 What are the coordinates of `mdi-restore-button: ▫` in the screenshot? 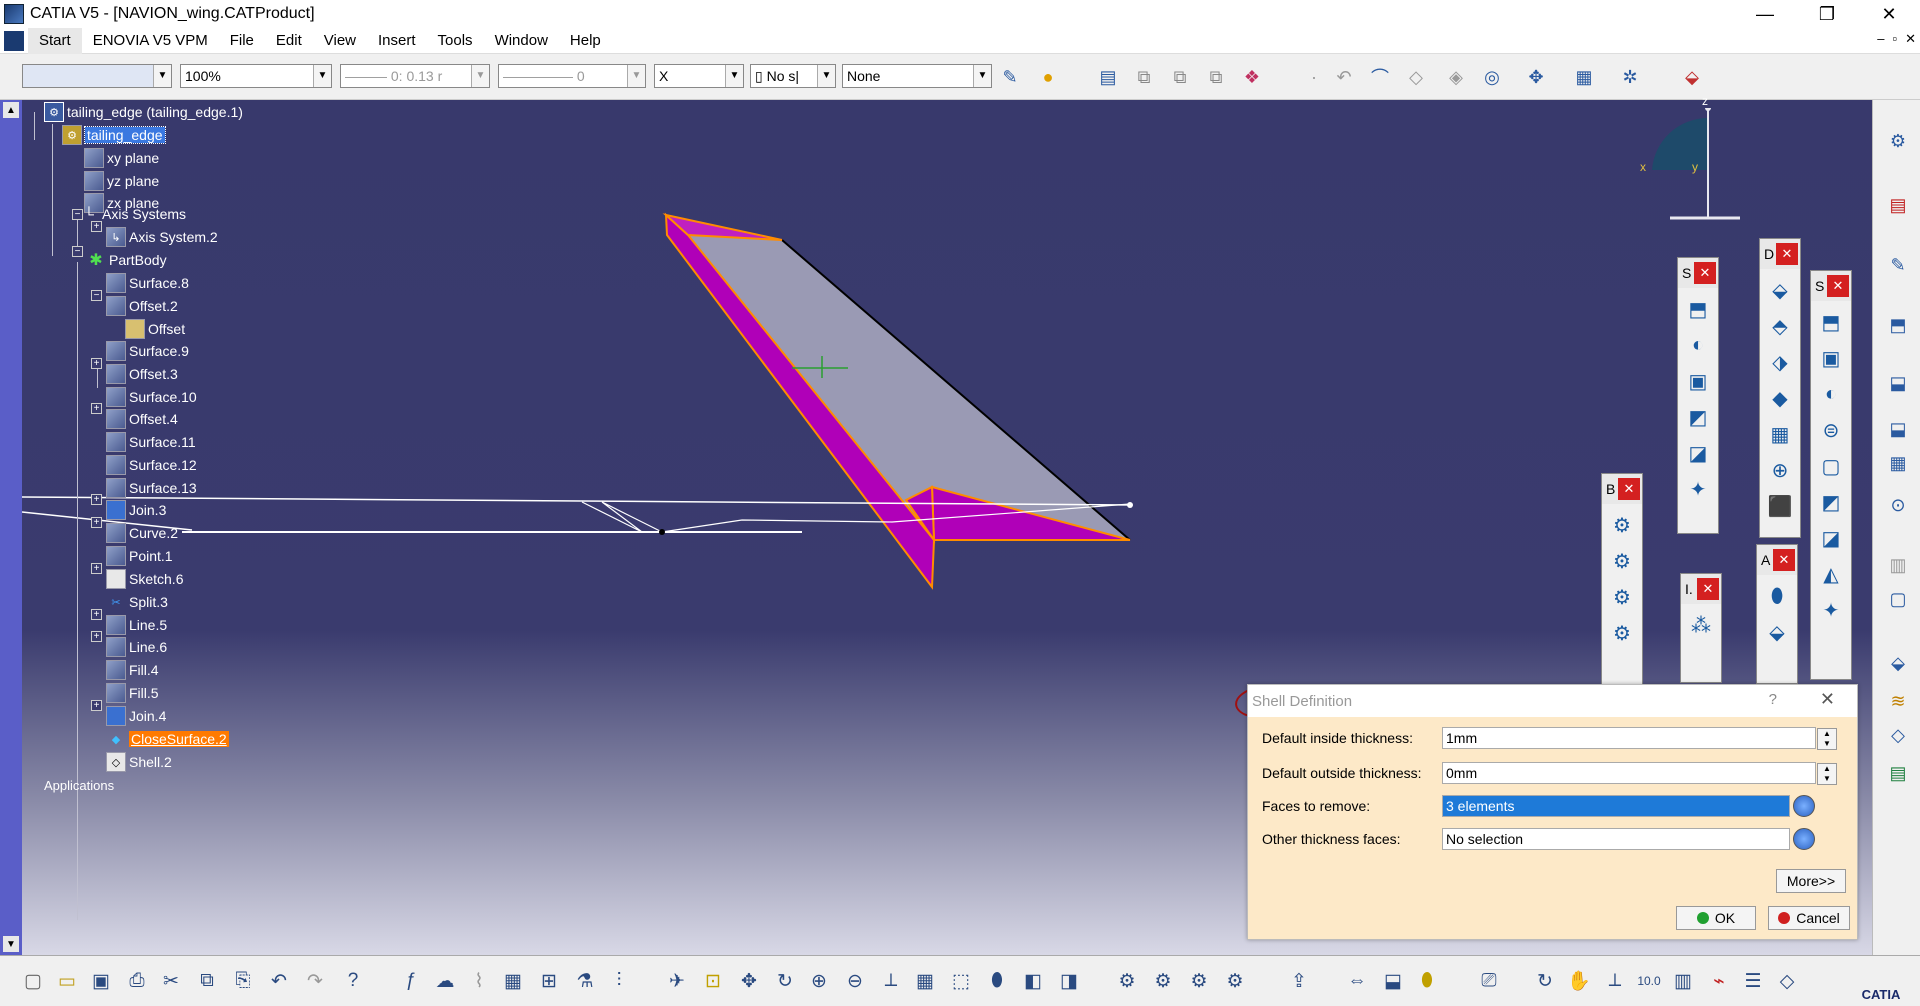 It's located at (1894, 39).